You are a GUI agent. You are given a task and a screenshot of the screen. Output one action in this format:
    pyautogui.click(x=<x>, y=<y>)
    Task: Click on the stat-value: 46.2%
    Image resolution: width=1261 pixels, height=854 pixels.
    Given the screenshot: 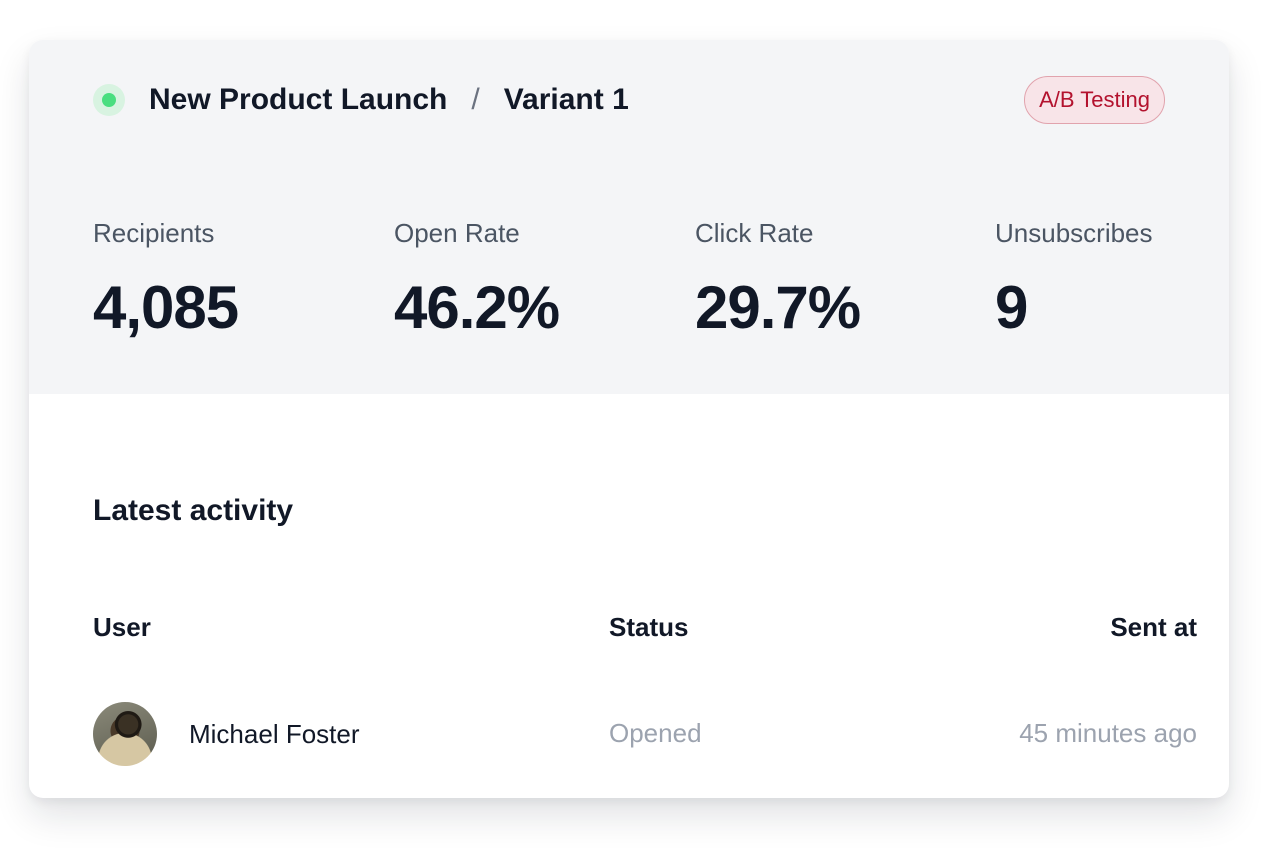 What is the action you would take?
    pyautogui.click(x=477, y=307)
    